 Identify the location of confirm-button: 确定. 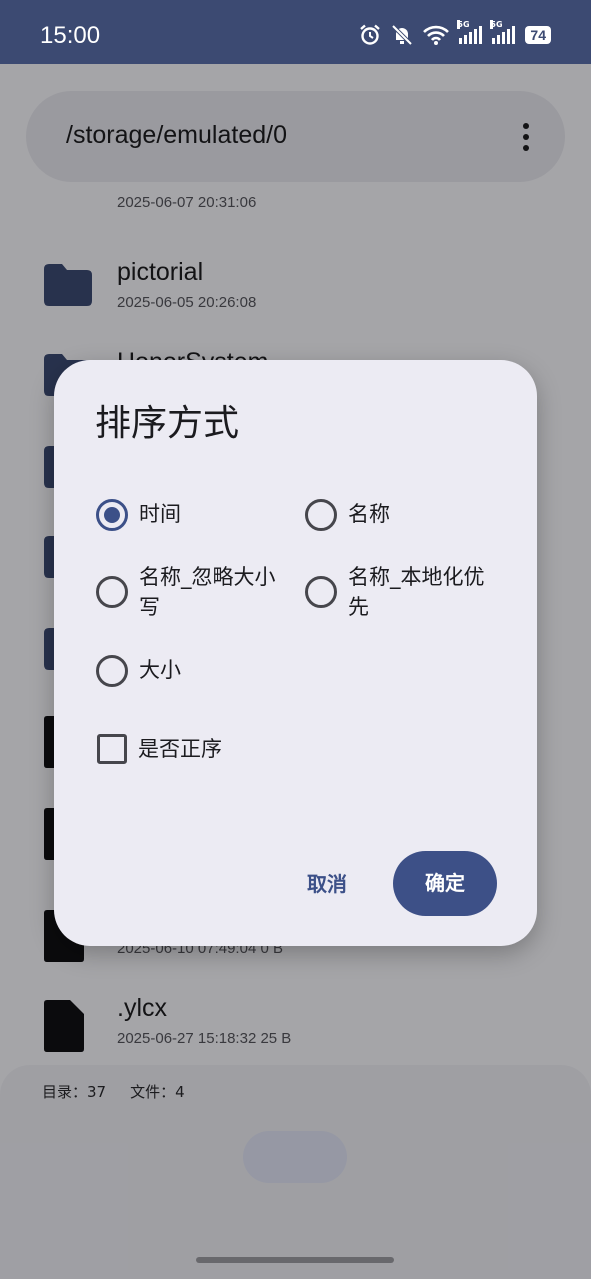
(445, 883).